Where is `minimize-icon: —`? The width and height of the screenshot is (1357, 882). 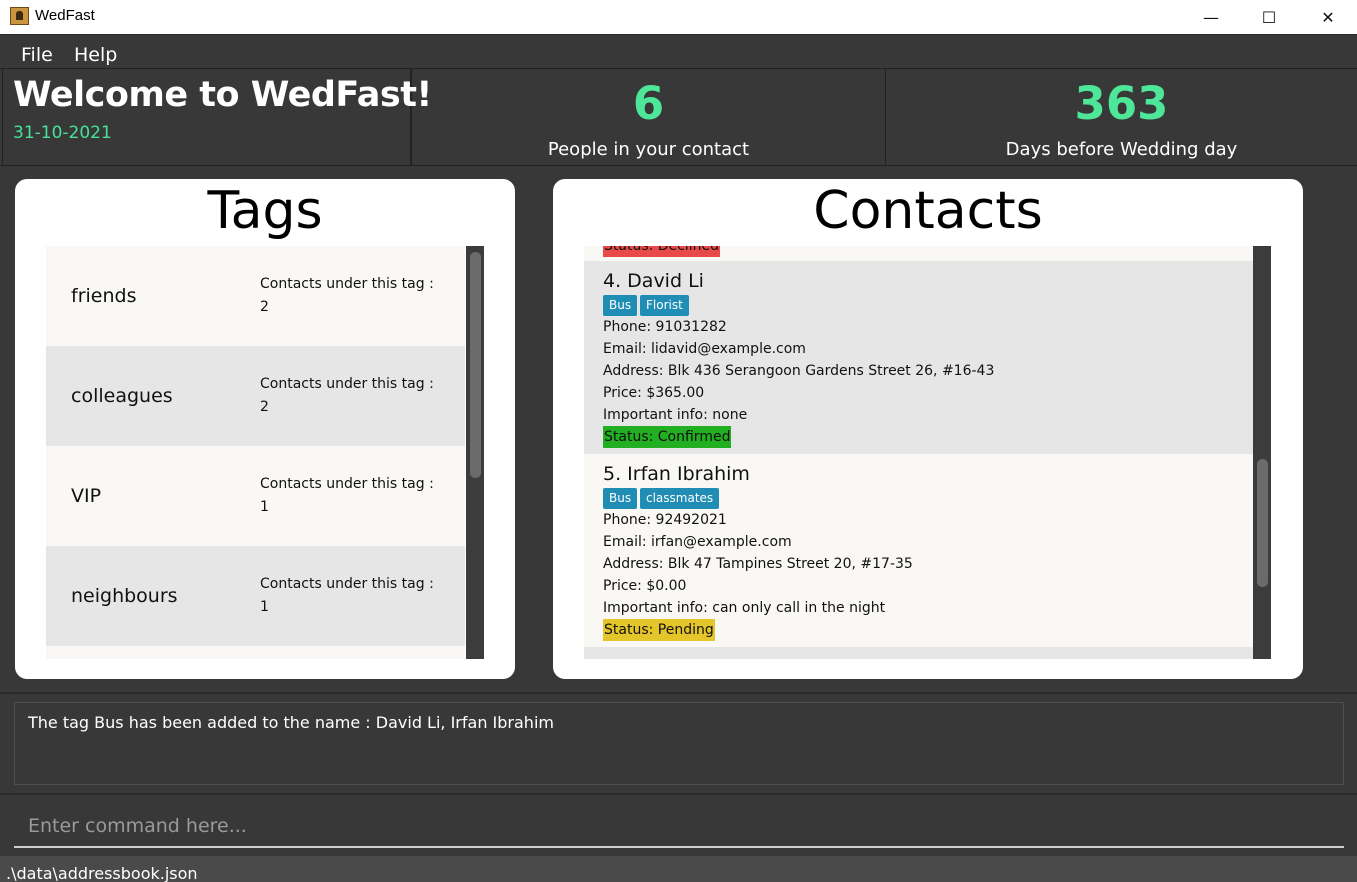 minimize-icon: — is located at coordinates (1211, 17).